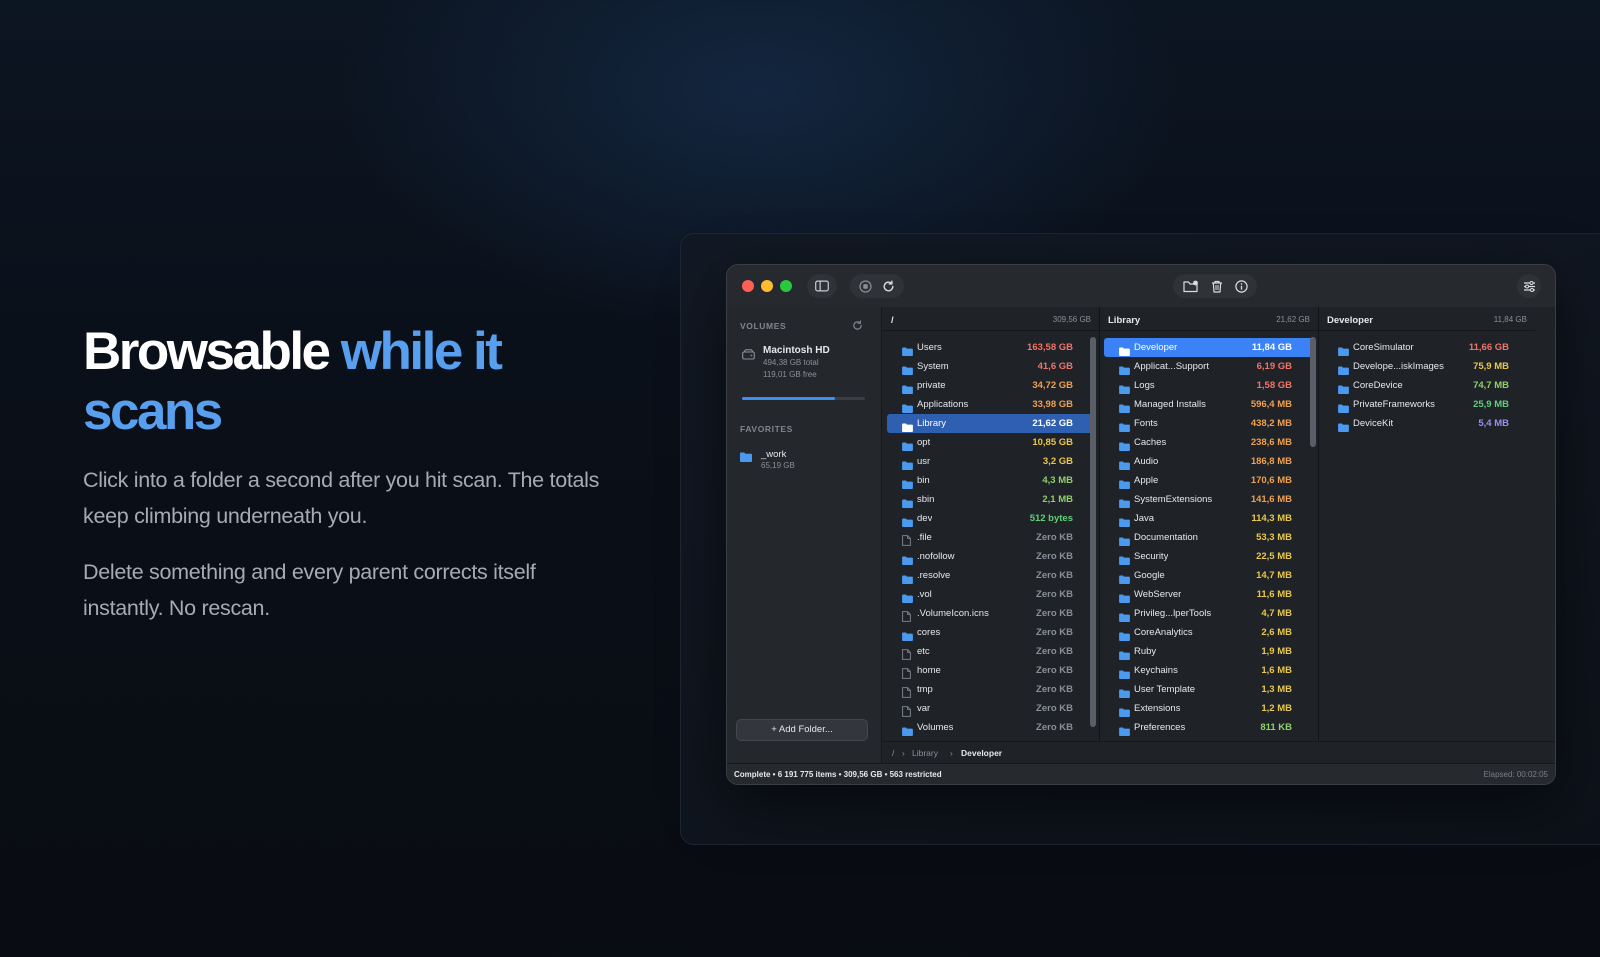 The width and height of the screenshot is (1600, 957). Describe the element at coordinates (1209, 575) in the screenshot. I see `table-row: Google 14,7 MB` at that location.